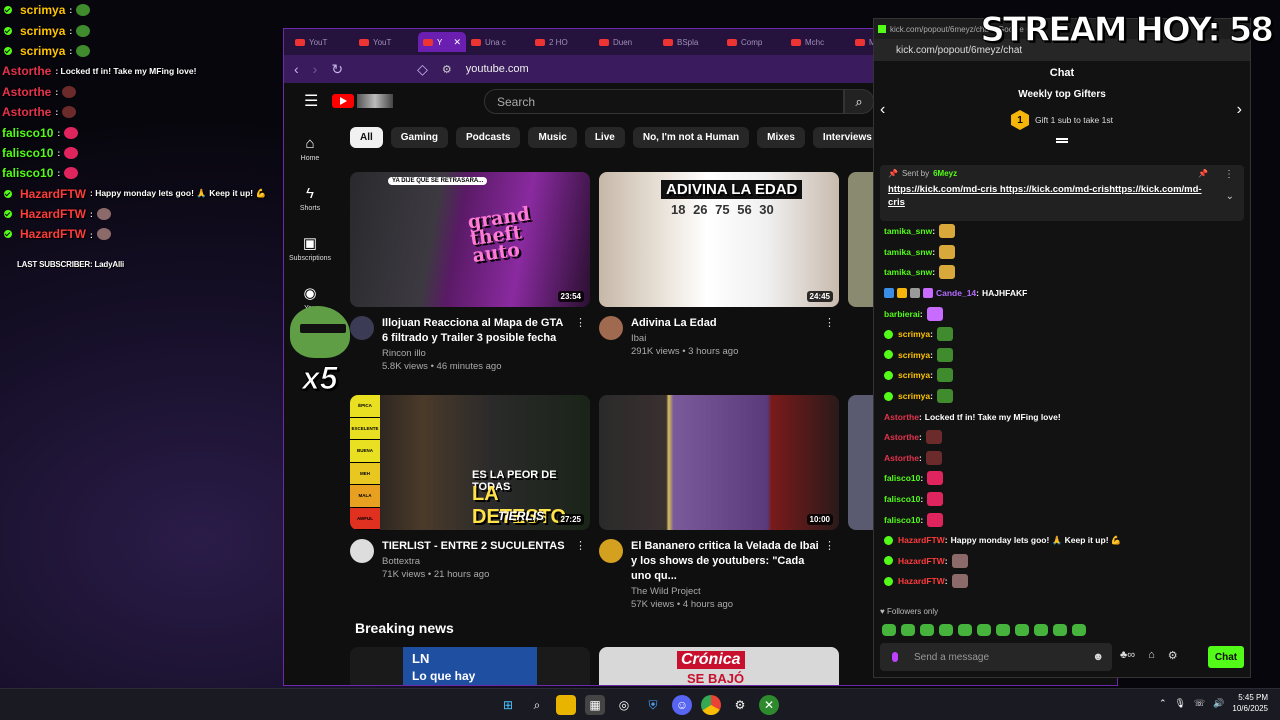 This screenshot has width=1280, height=720. I want to click on video-thumbnail: ADIVINA LA EDAD 18 26 75 56 30 24:45, so click(719, 239).